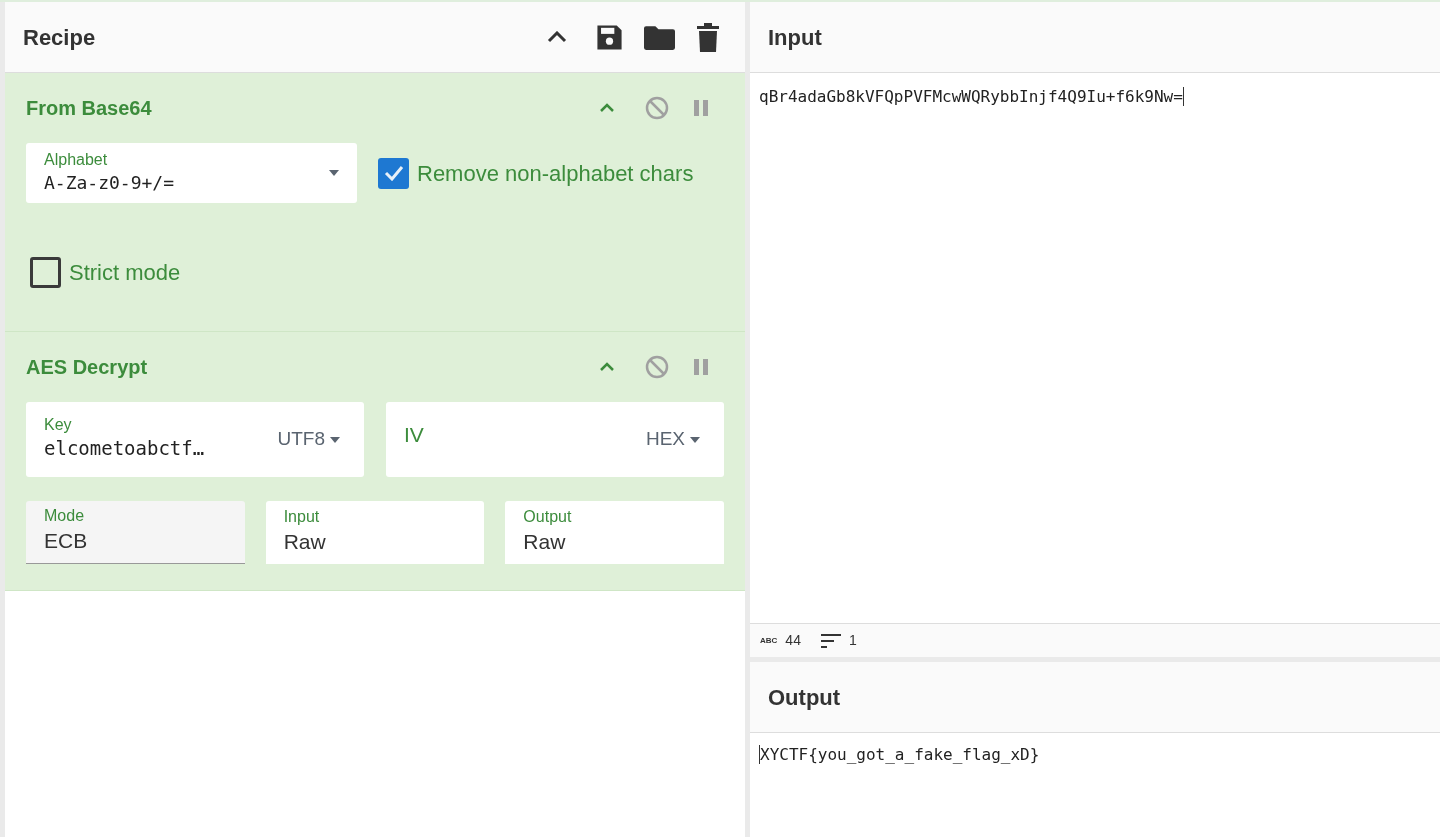 The width and height of the screenshot is (1440, 837). I want to click on check-icon, so click(393, 173).